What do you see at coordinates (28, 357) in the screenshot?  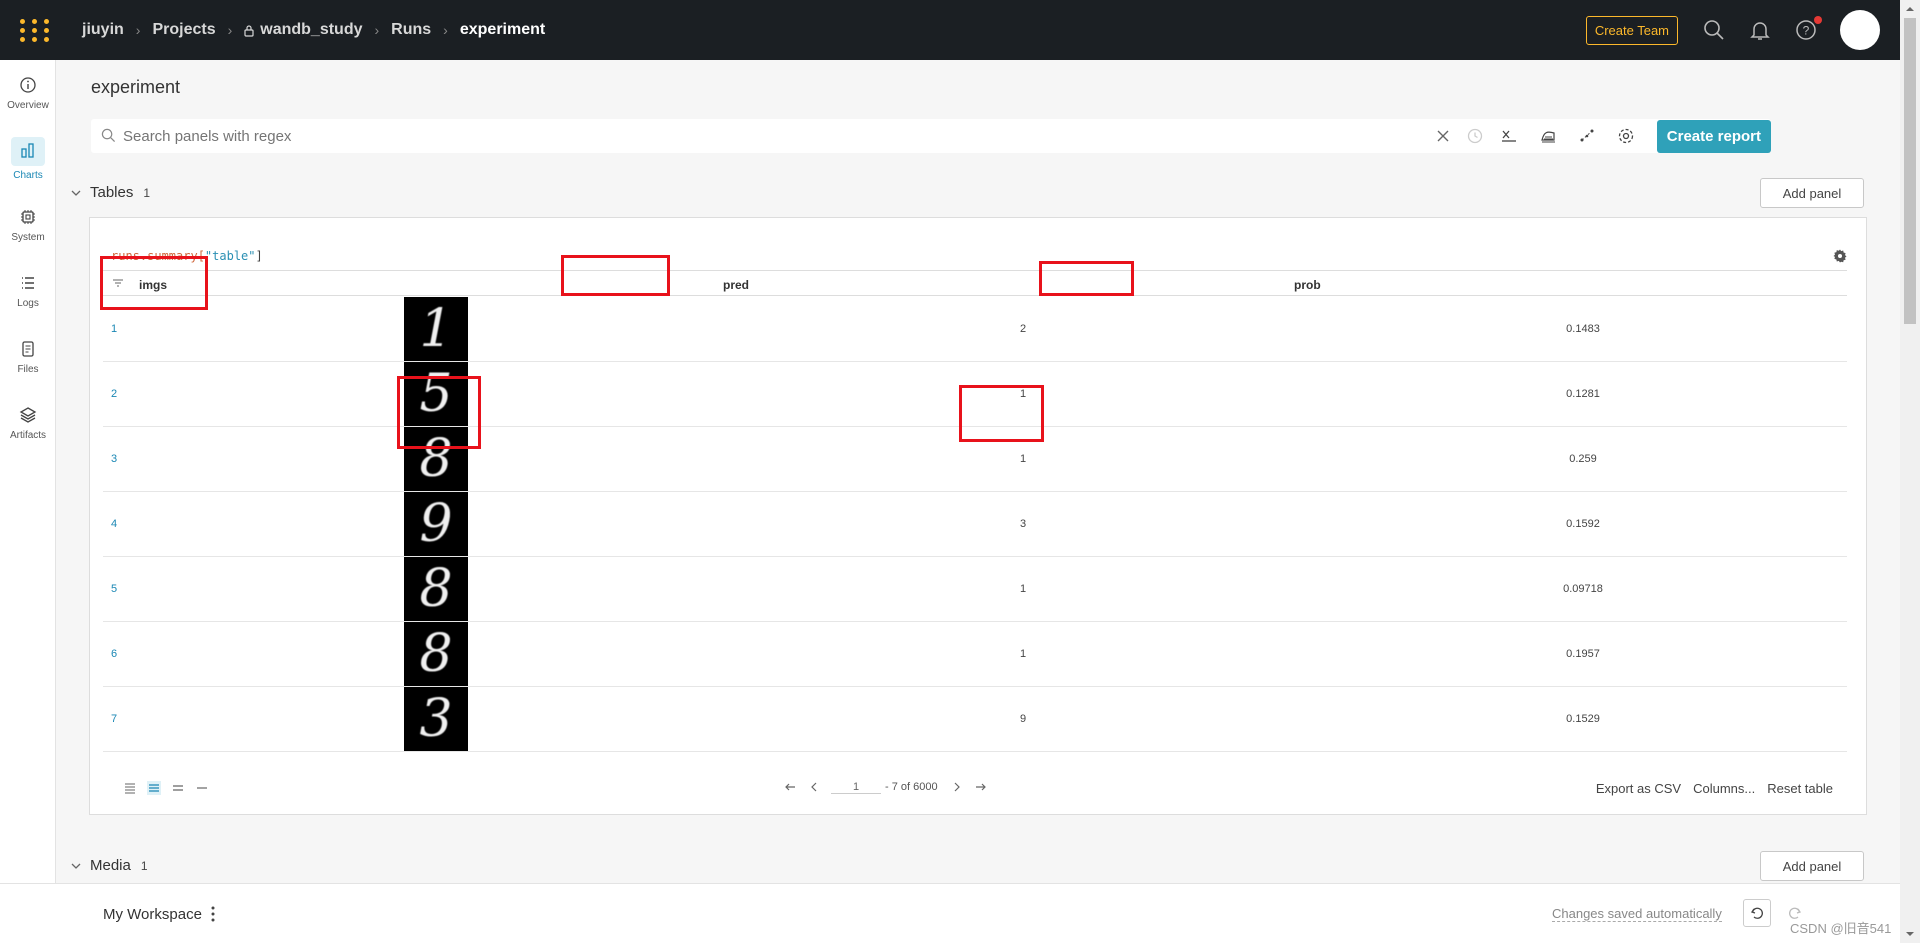 I see `nav-files: Files` at bounding box center [28, 357].